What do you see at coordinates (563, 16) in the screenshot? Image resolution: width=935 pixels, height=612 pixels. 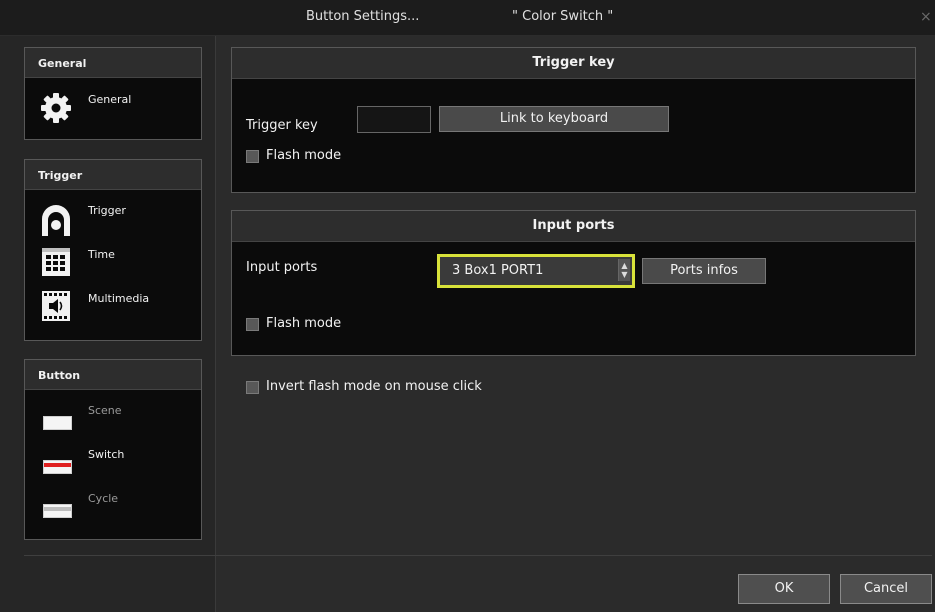 I see `window-subtitle: " Color Switch "` at bounding box center [563, 16].